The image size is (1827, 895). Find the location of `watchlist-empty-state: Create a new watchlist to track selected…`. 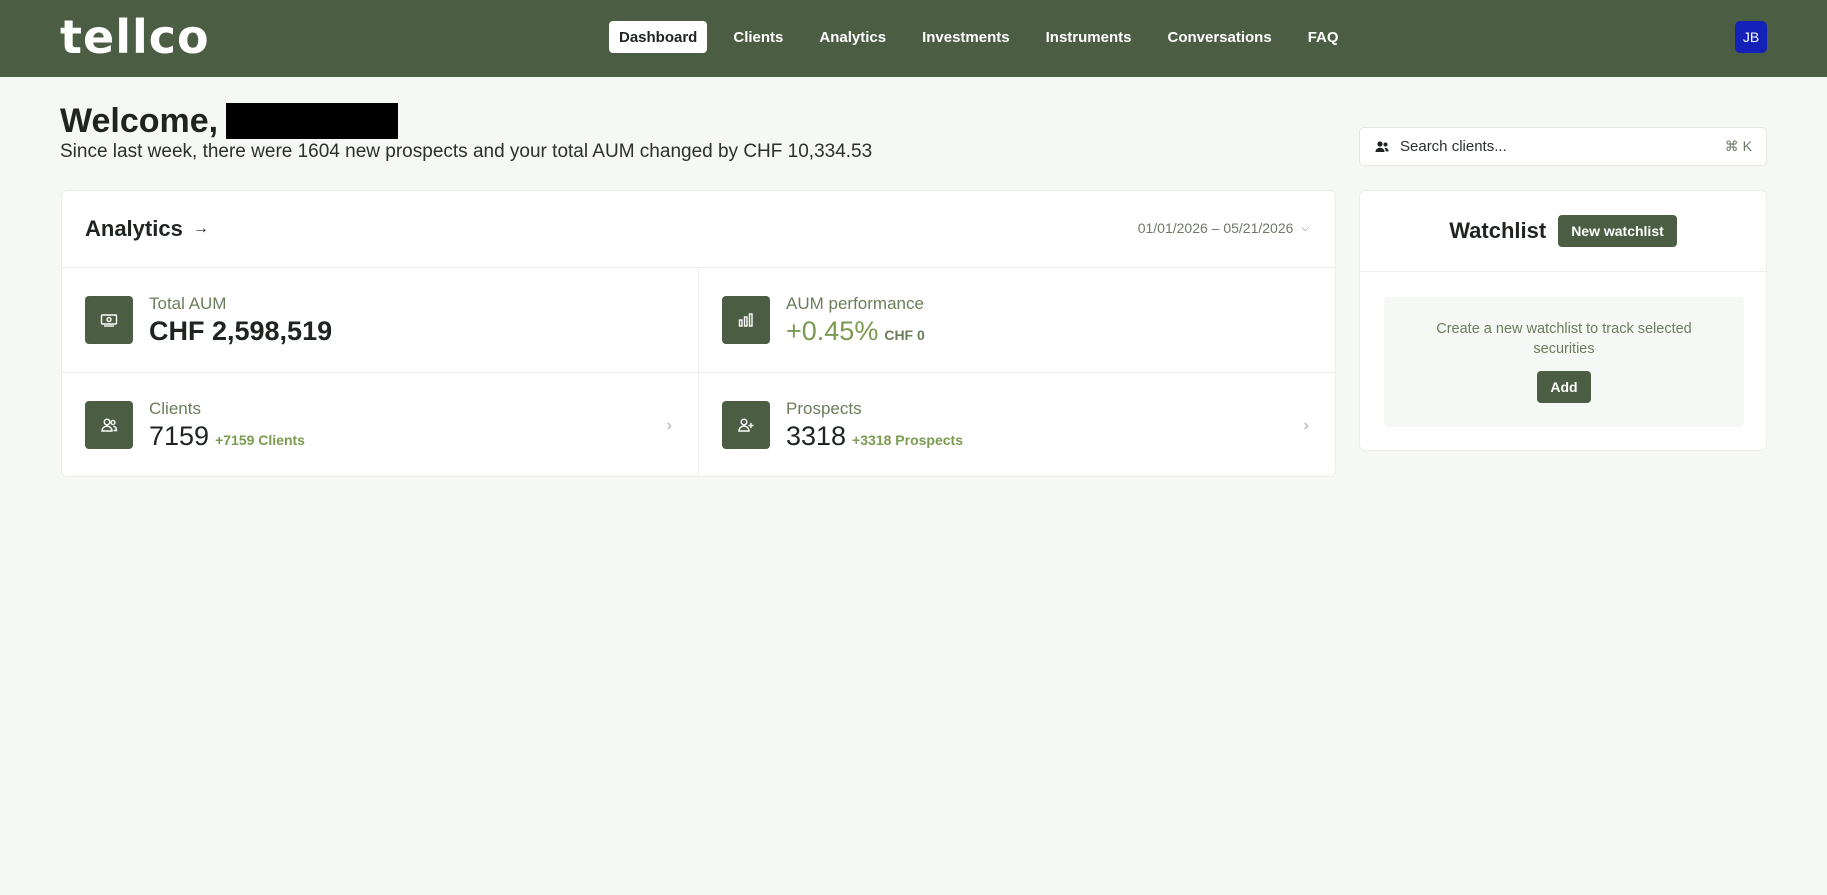

watchlist-empty-state: Create a new watchlist to track selected… is located at coordinates (1564, 362).